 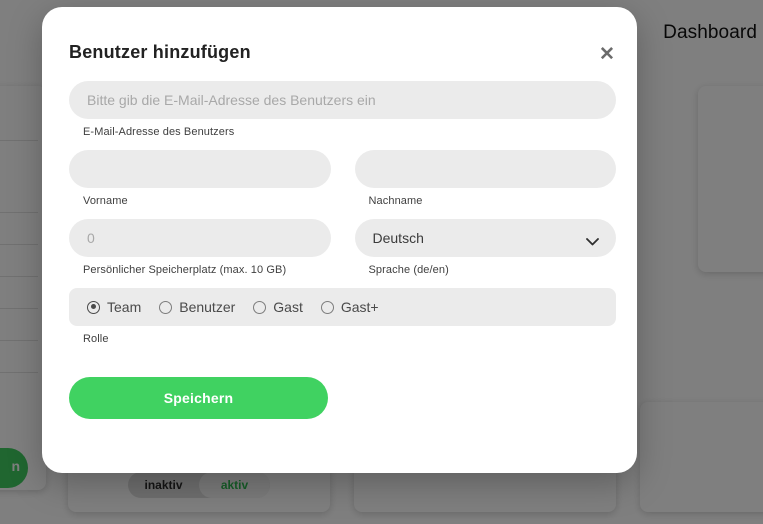 I want to click on language-field-label: Sprache (de/en), so click(x=408, y=270).